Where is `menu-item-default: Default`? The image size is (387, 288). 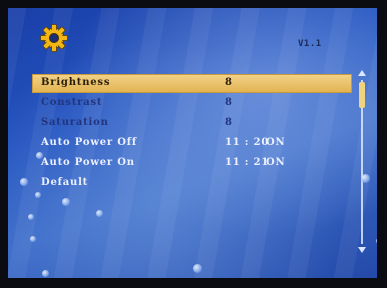 menu-item-default: Default is located at coordinates (192, 183).